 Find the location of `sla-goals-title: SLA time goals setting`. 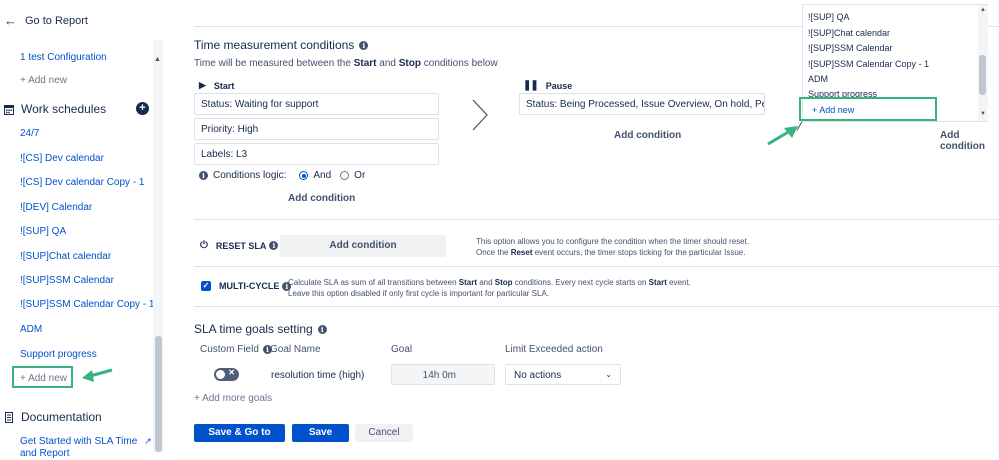

sla-goals-title: SLA time goals setting is located at coordinates (253, 329).